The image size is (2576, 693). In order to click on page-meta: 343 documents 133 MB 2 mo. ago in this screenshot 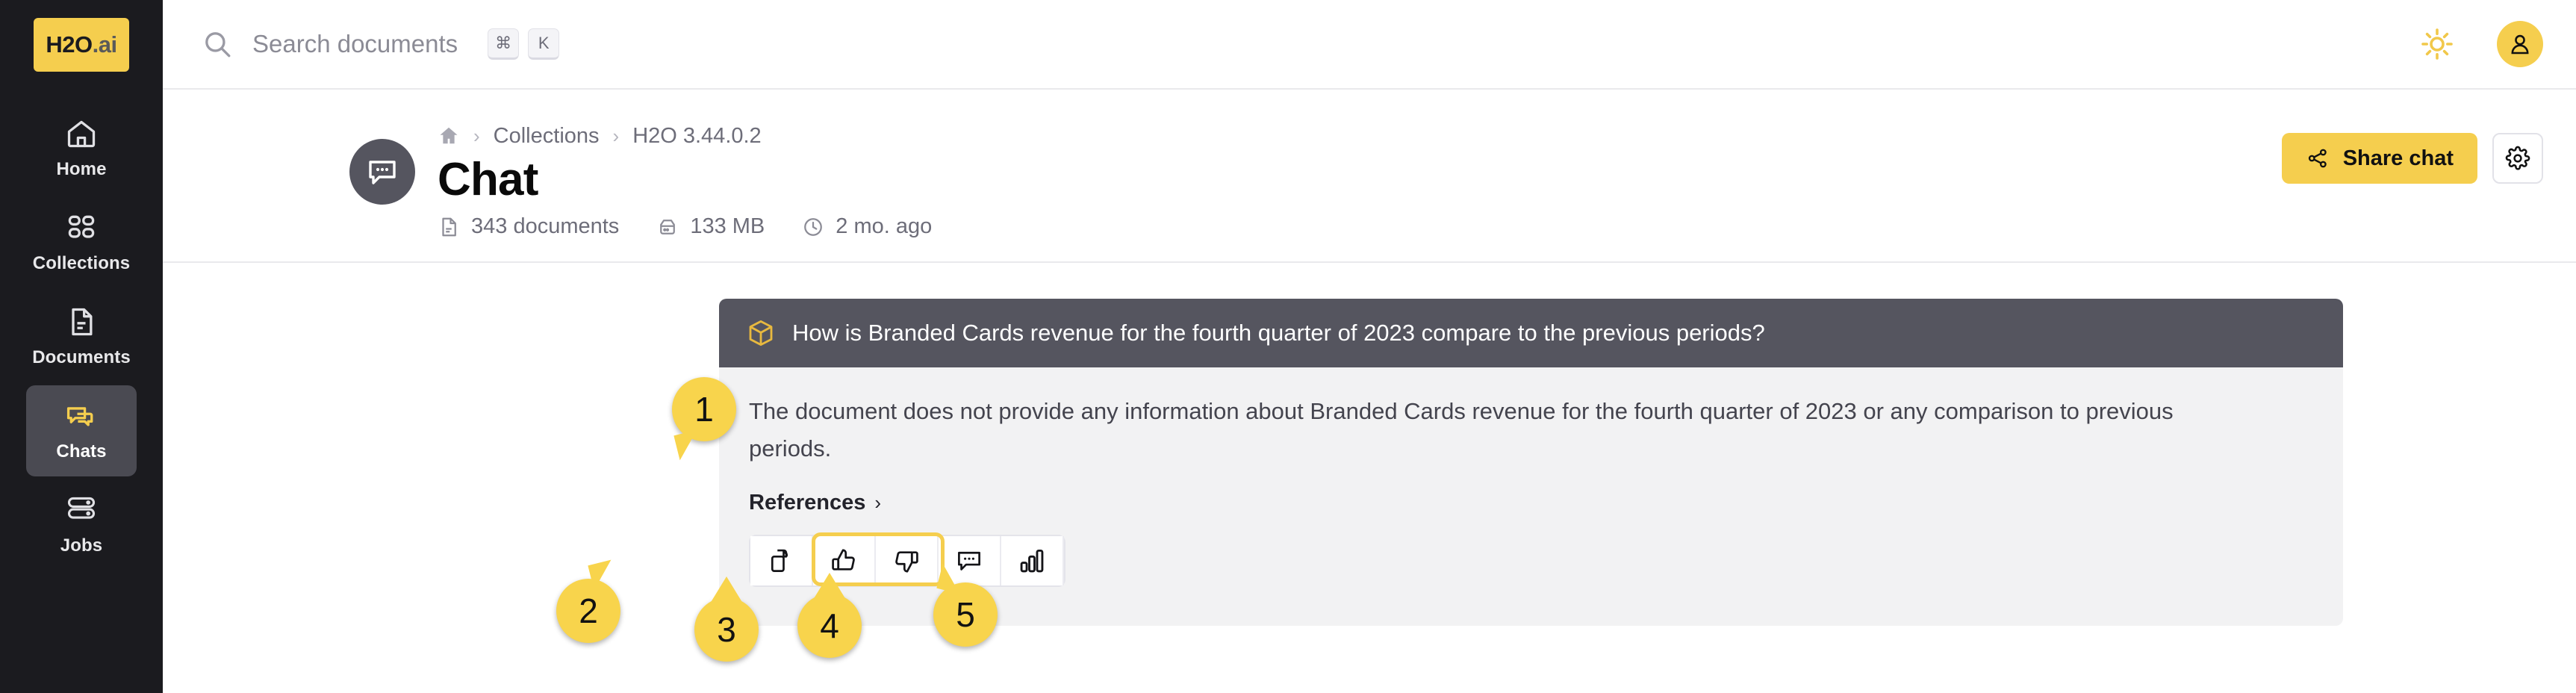, I will do `click(685, 227)`.